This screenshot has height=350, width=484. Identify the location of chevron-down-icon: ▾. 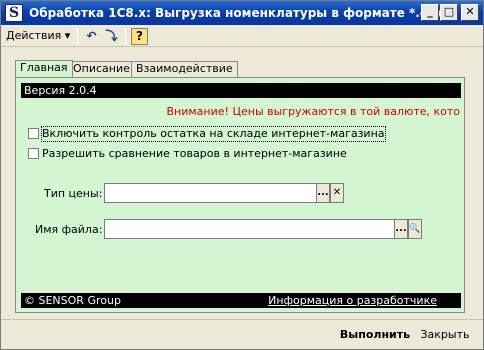
(67, 35).